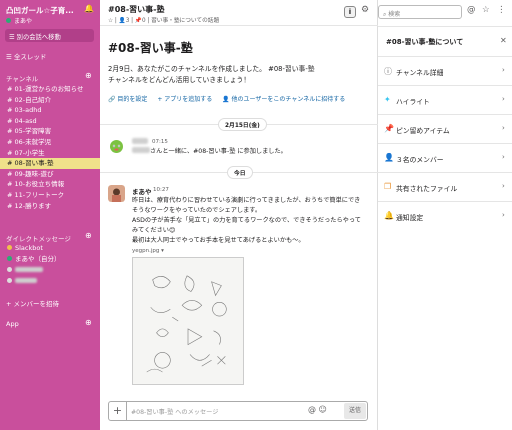  Describe the element at coordinates (427, 189) in the screenshot. I see `panel-row-label: 共有されたファイル` at that location.